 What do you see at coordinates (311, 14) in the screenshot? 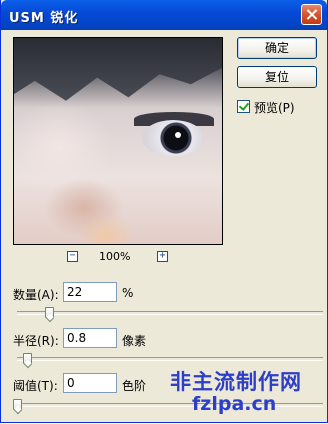
I see `close-icon` at bounding box center [311, 14].